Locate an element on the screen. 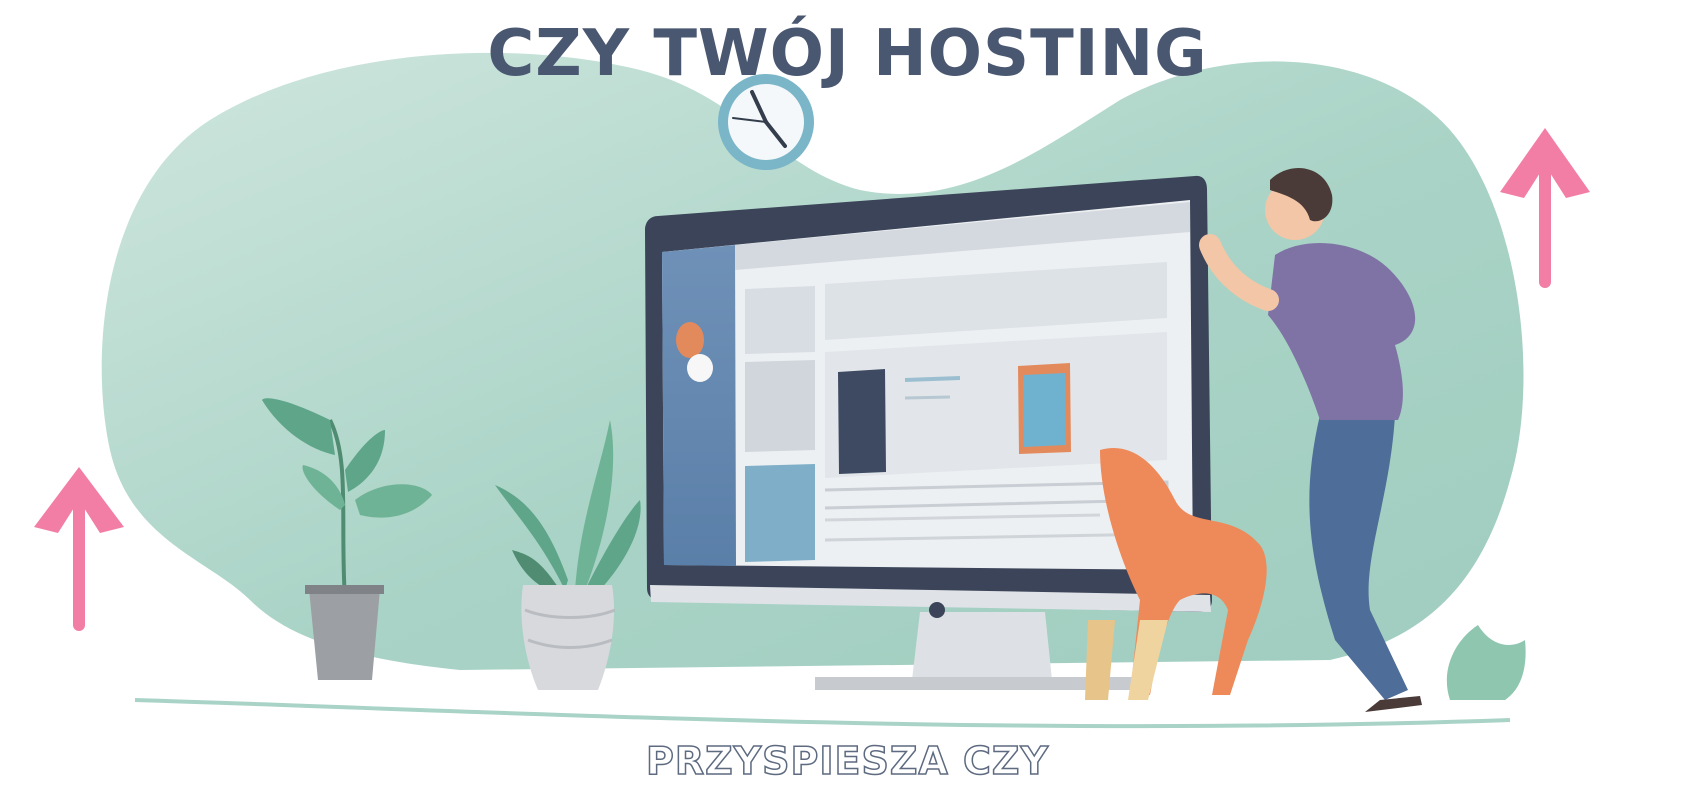 The height and width of the screenshot is (798, 1695). floor-line is located at coordinates (822, 713).